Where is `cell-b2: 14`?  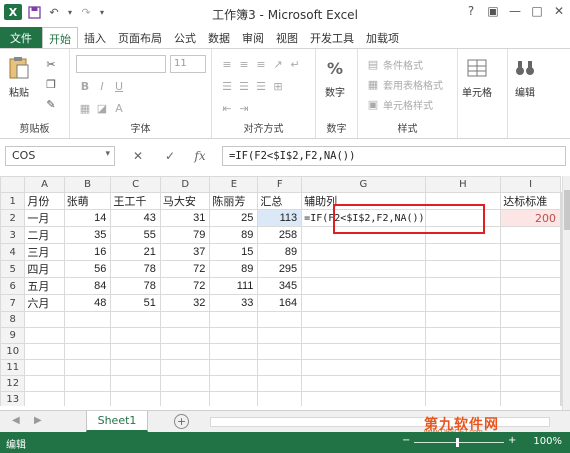 cell-b2: 14 is located at coordinates (87, 218).